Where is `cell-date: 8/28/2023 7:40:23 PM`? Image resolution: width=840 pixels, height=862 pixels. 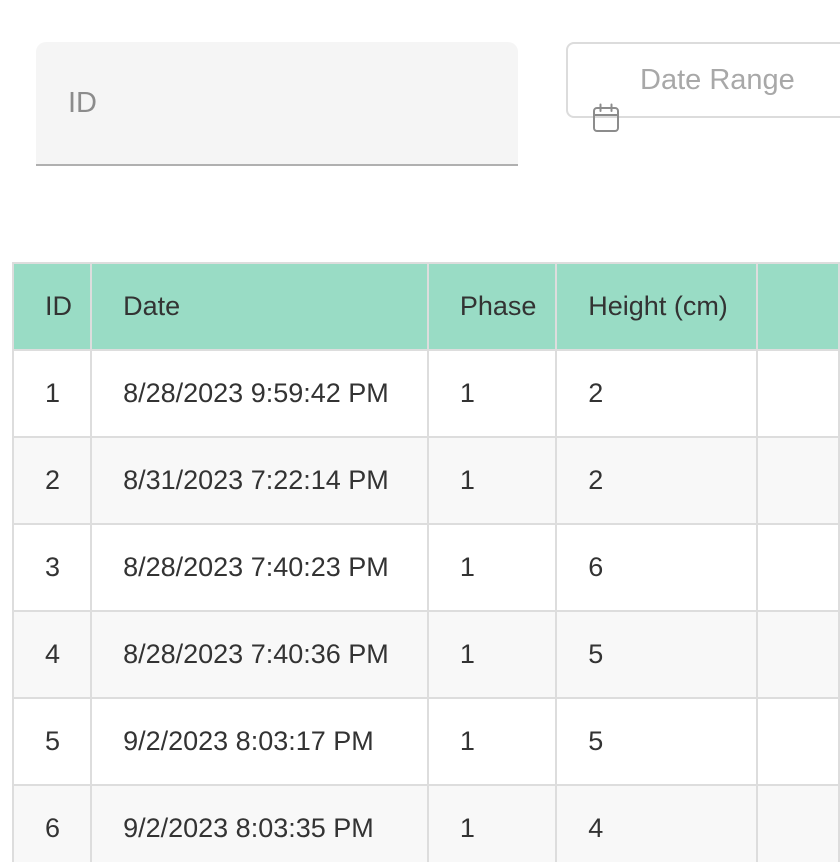
cell-date: 8/28/2023 7:40:23 PM is located at coordinates (259, 567).